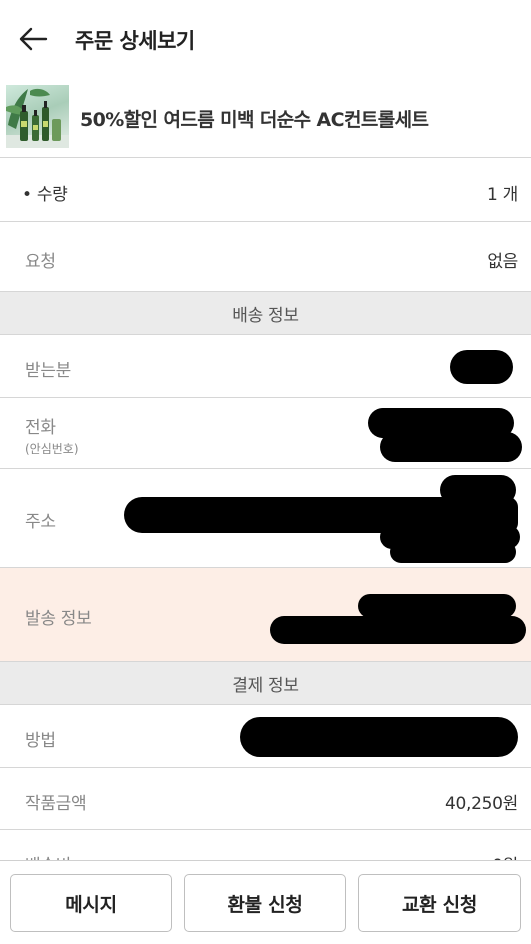 The width and height of the screenshot is (531, 944). I want to click on address-label: 주소, so click(40, 522).